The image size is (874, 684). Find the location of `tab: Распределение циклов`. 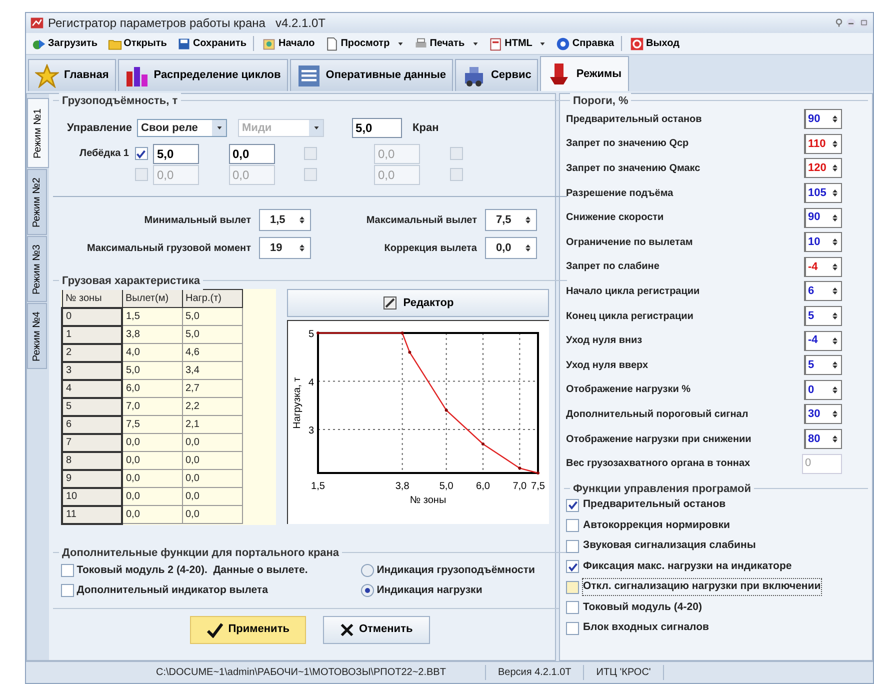

tab: Распределение циклов is located at coordinates (203, 75).